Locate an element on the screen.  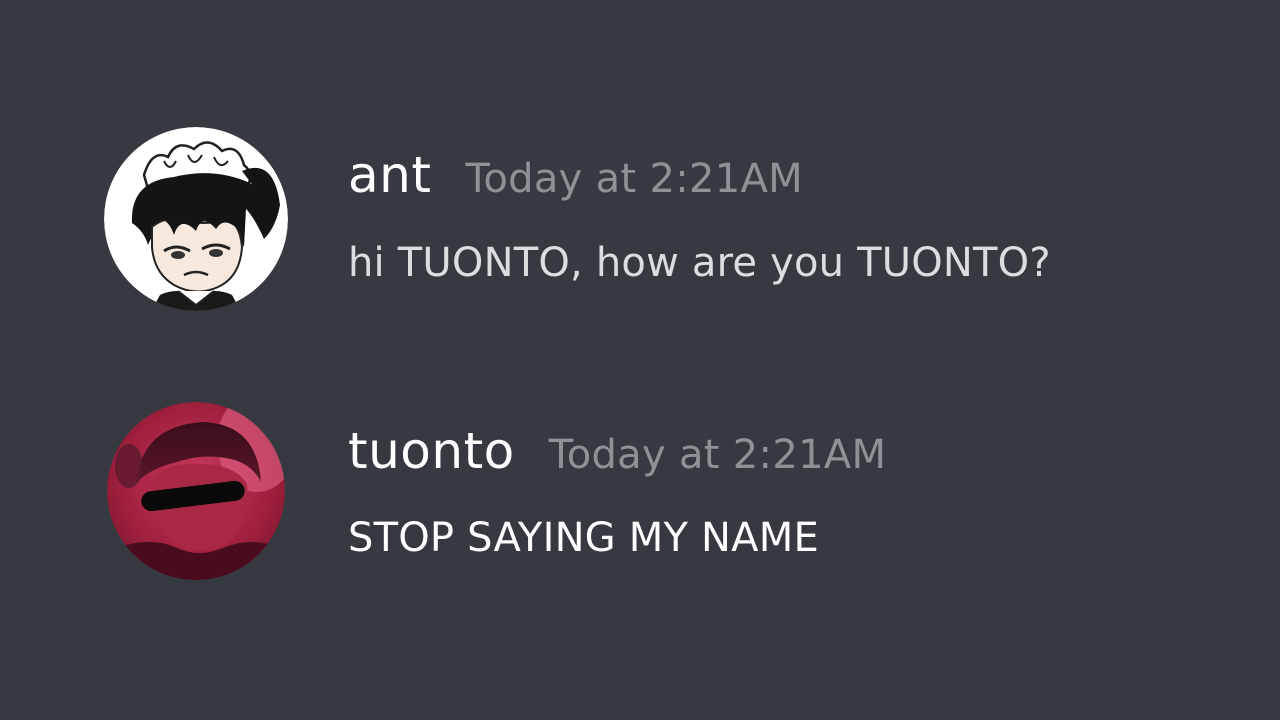
message-header: tuonto Today at 2:21AM is located at coordinates (617, 453).